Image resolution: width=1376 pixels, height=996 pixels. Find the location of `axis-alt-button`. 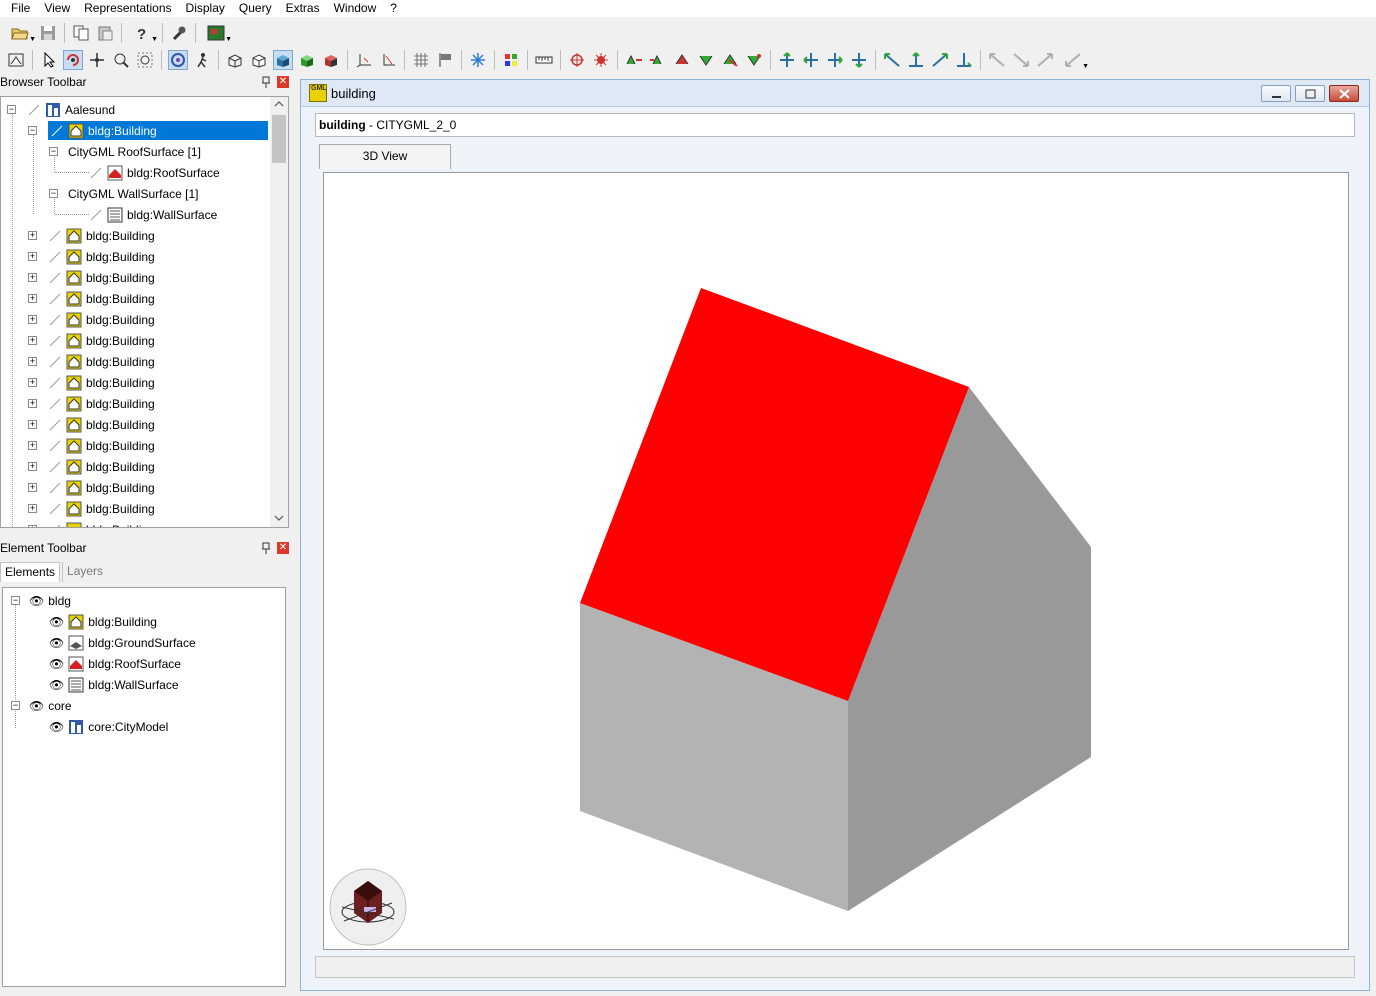

axis-alt-button is located at coordinates (388, 60).